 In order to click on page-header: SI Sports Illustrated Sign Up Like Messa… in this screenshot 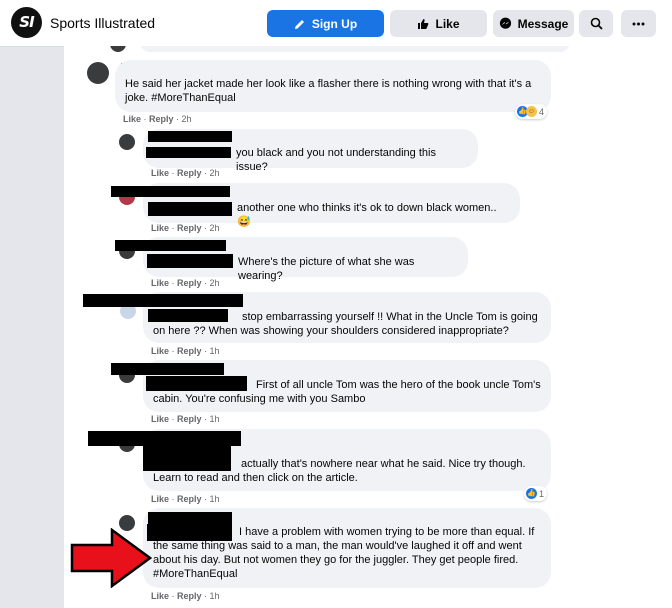, I will do `click(336, 23)`.